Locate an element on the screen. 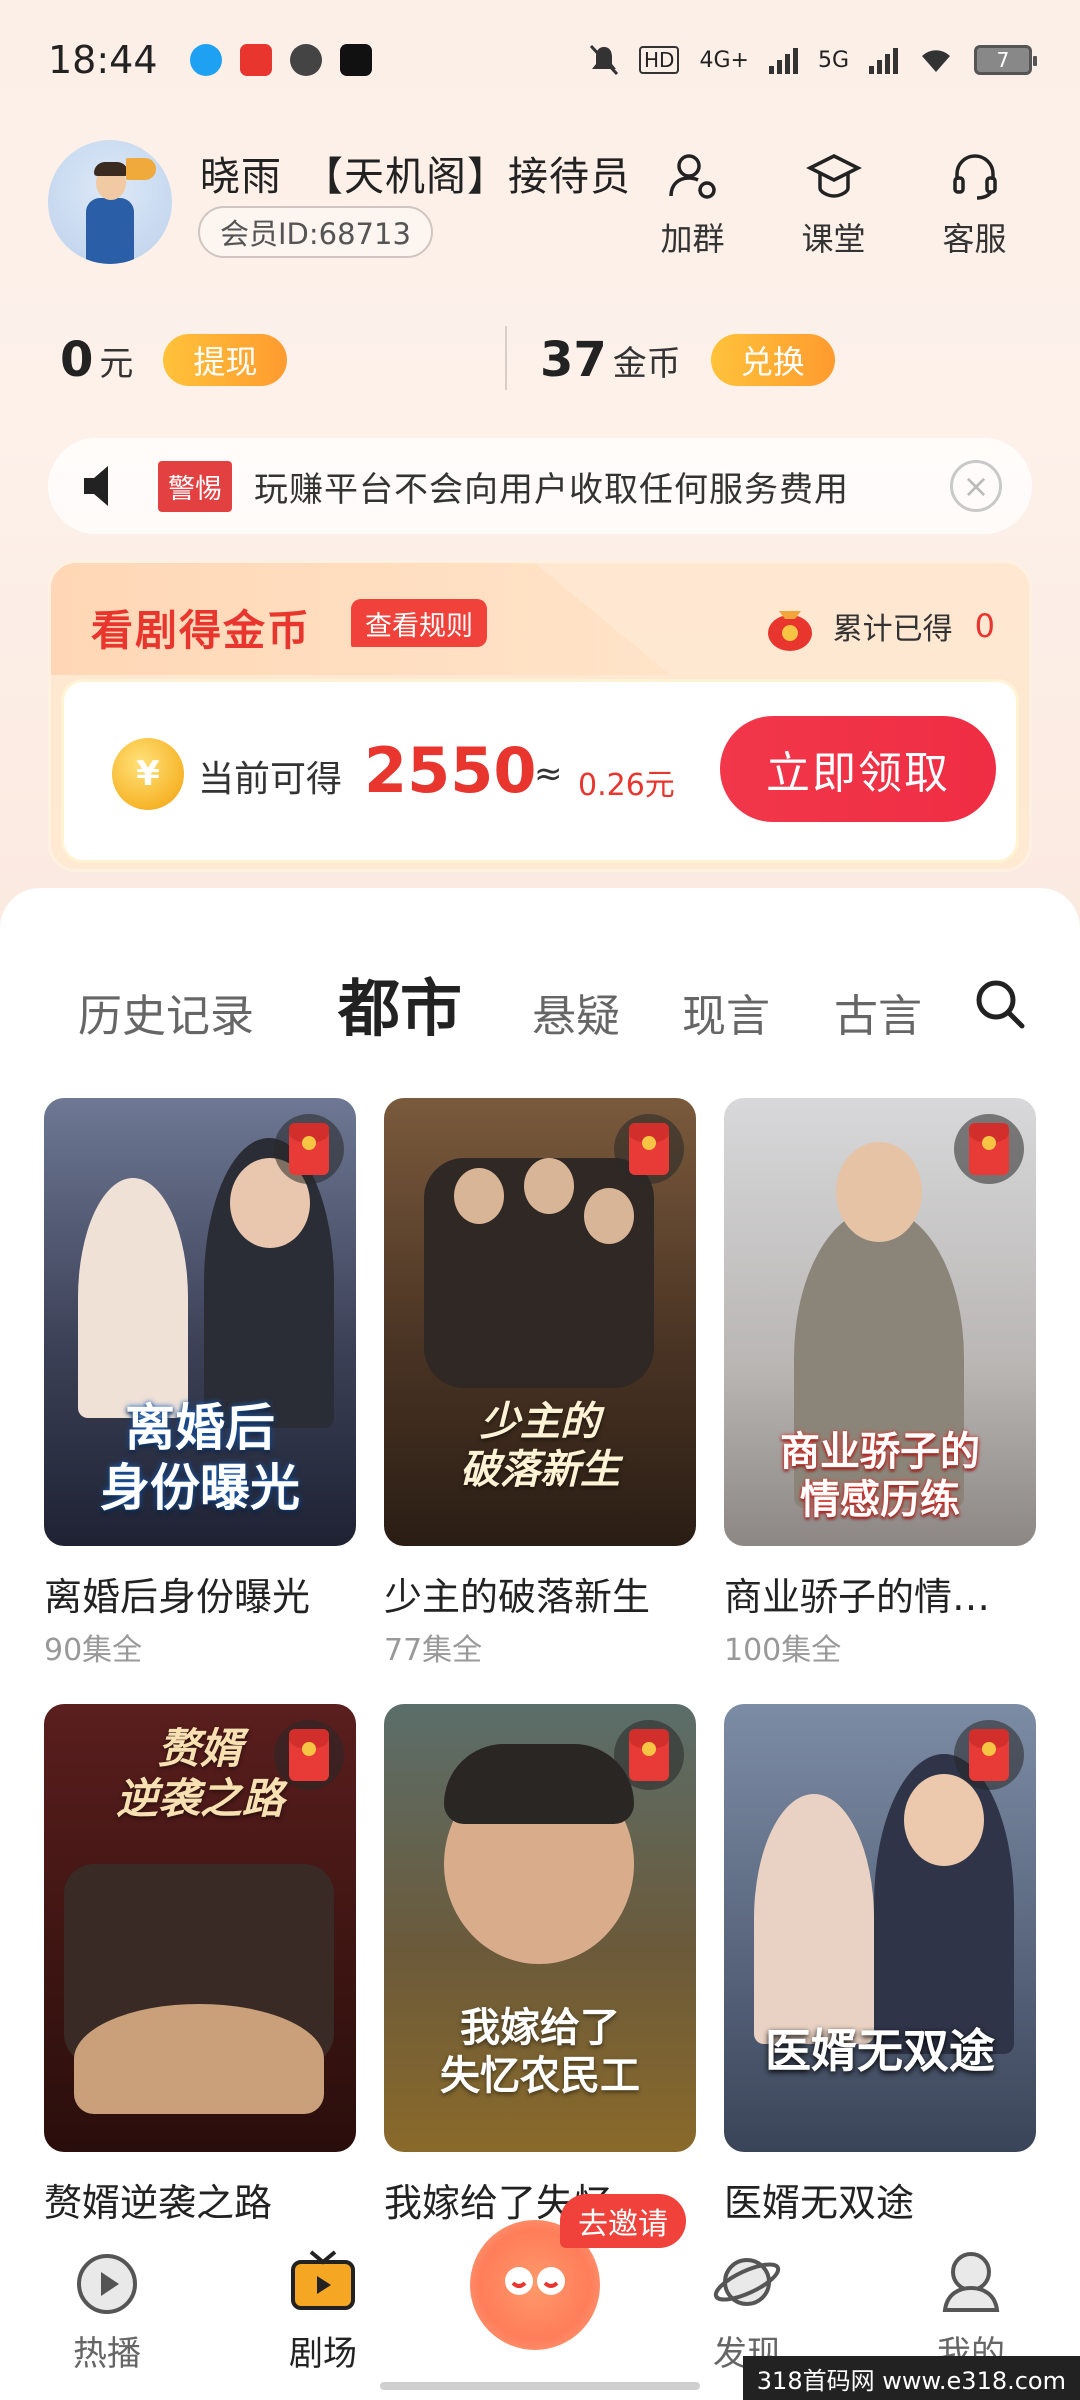  hd-indicator: HD is located at coordinates (659, 60).